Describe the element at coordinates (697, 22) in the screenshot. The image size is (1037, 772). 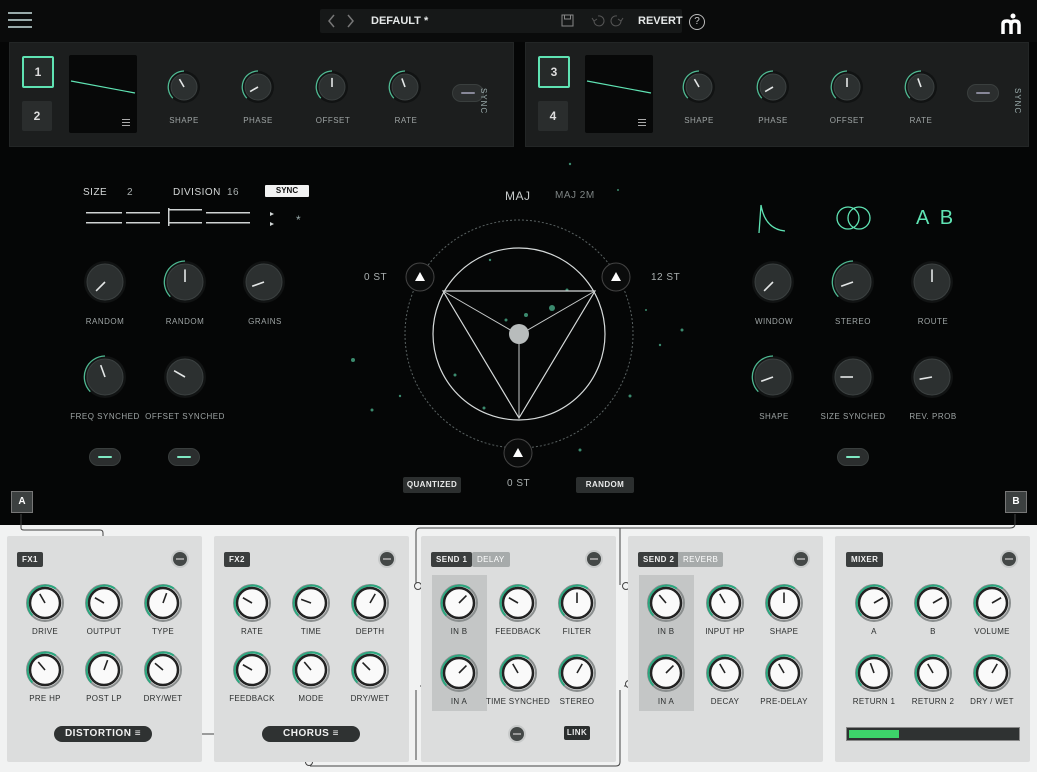
I see `help-icon: ?` at that location.